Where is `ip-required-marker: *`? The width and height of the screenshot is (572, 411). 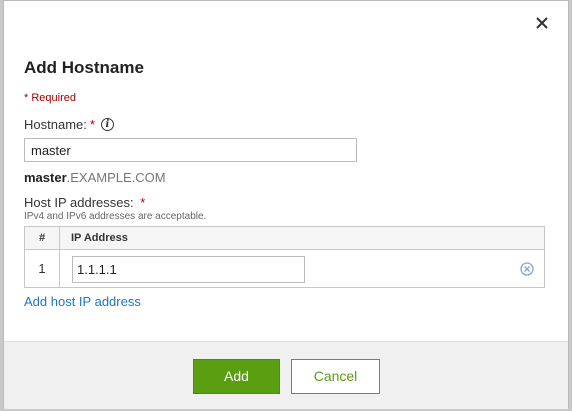 ip-required-marker: * is located at coordinates (143, 202).